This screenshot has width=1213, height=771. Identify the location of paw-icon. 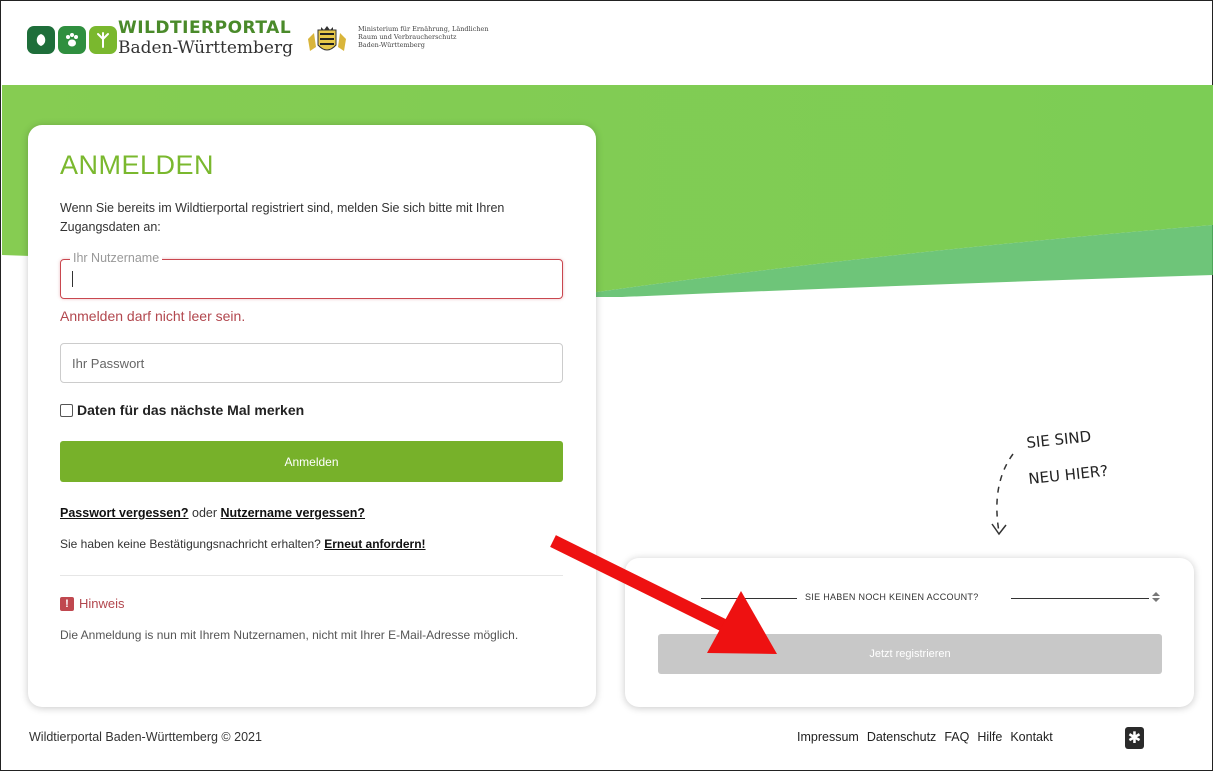
(72, 40).